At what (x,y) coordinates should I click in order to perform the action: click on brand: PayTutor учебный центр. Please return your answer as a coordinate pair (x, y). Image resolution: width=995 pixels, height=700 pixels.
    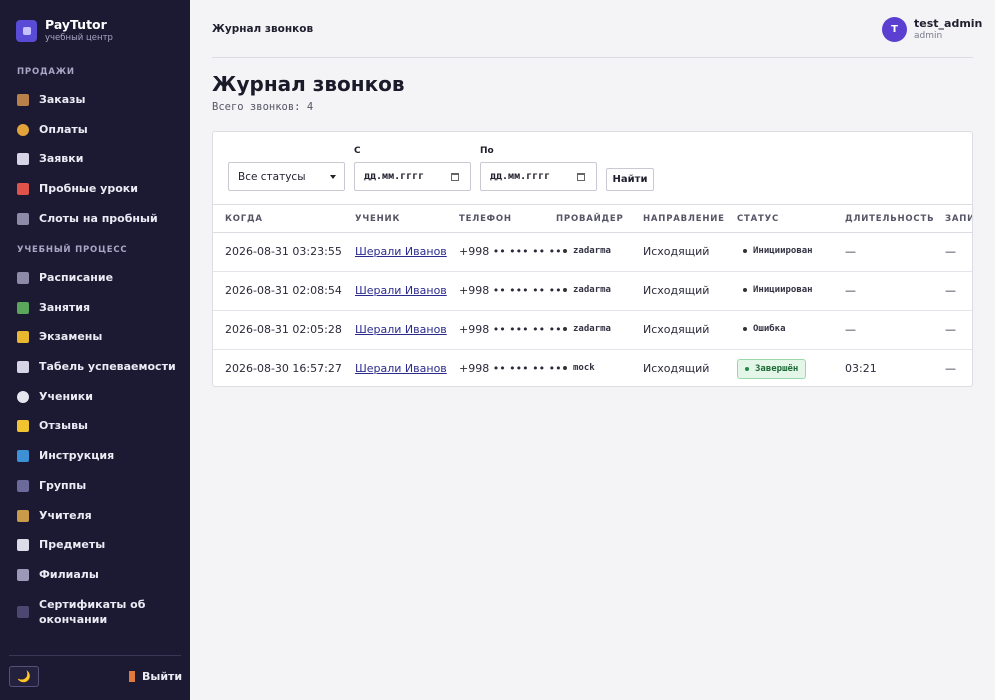
    Looking at the image, I should click on (64, 30).